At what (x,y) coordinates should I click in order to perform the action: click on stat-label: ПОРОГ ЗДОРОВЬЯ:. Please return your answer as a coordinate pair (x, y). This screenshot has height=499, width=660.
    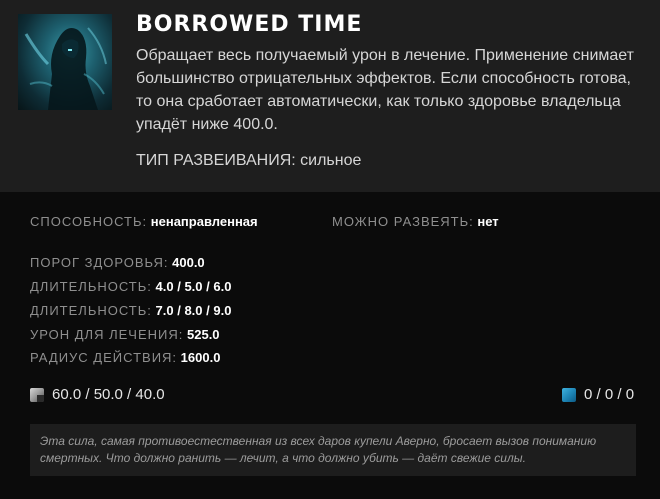
    Looking at the image, I should click on (99, 262).